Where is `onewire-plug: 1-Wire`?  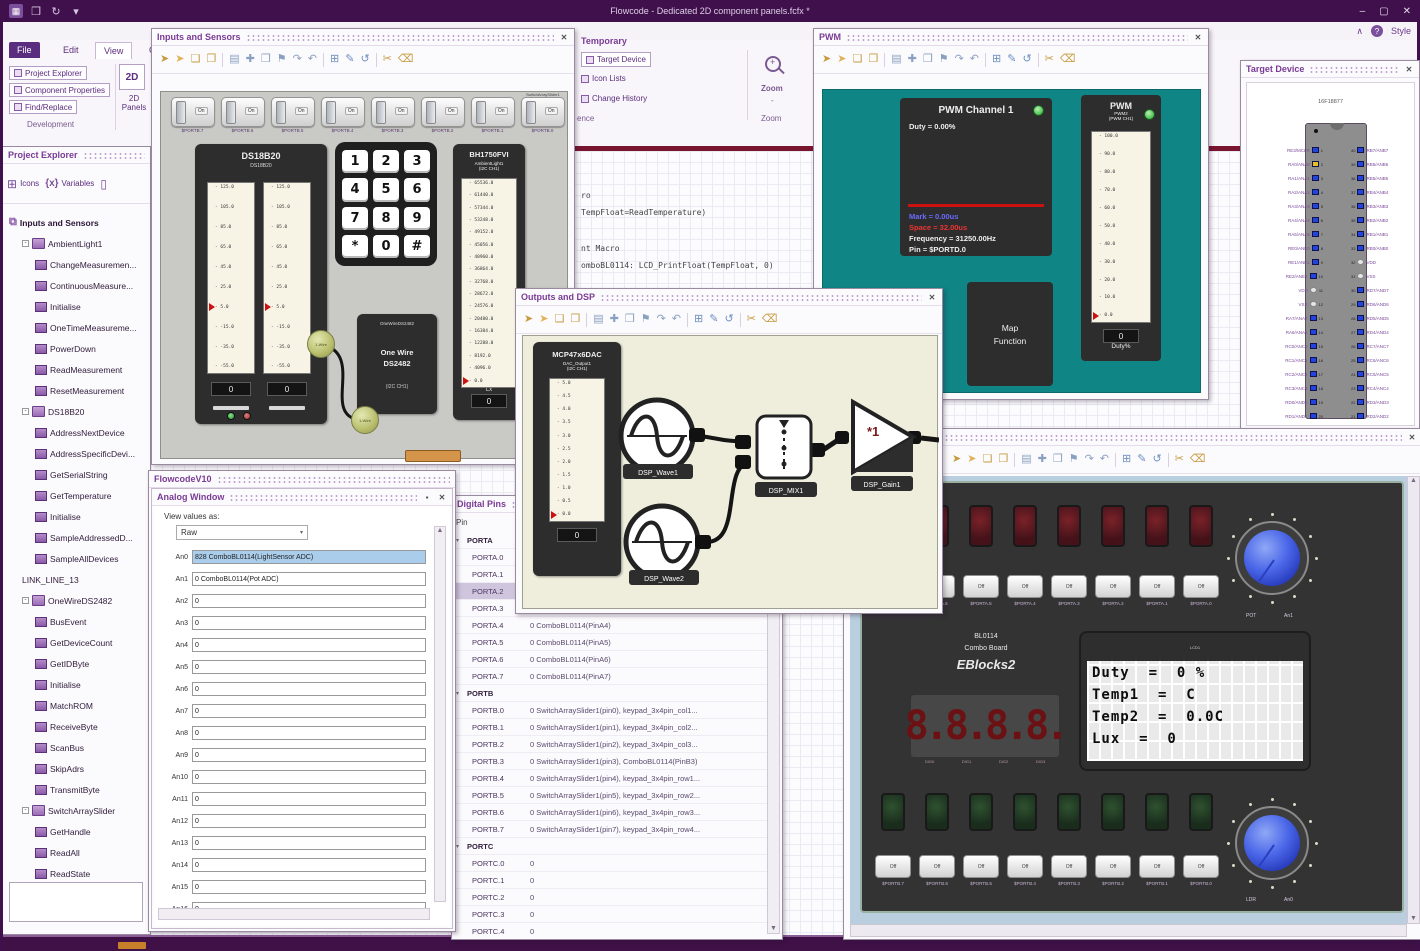 onewire-plug: 1-Wire is located at coordinates (365, 420).